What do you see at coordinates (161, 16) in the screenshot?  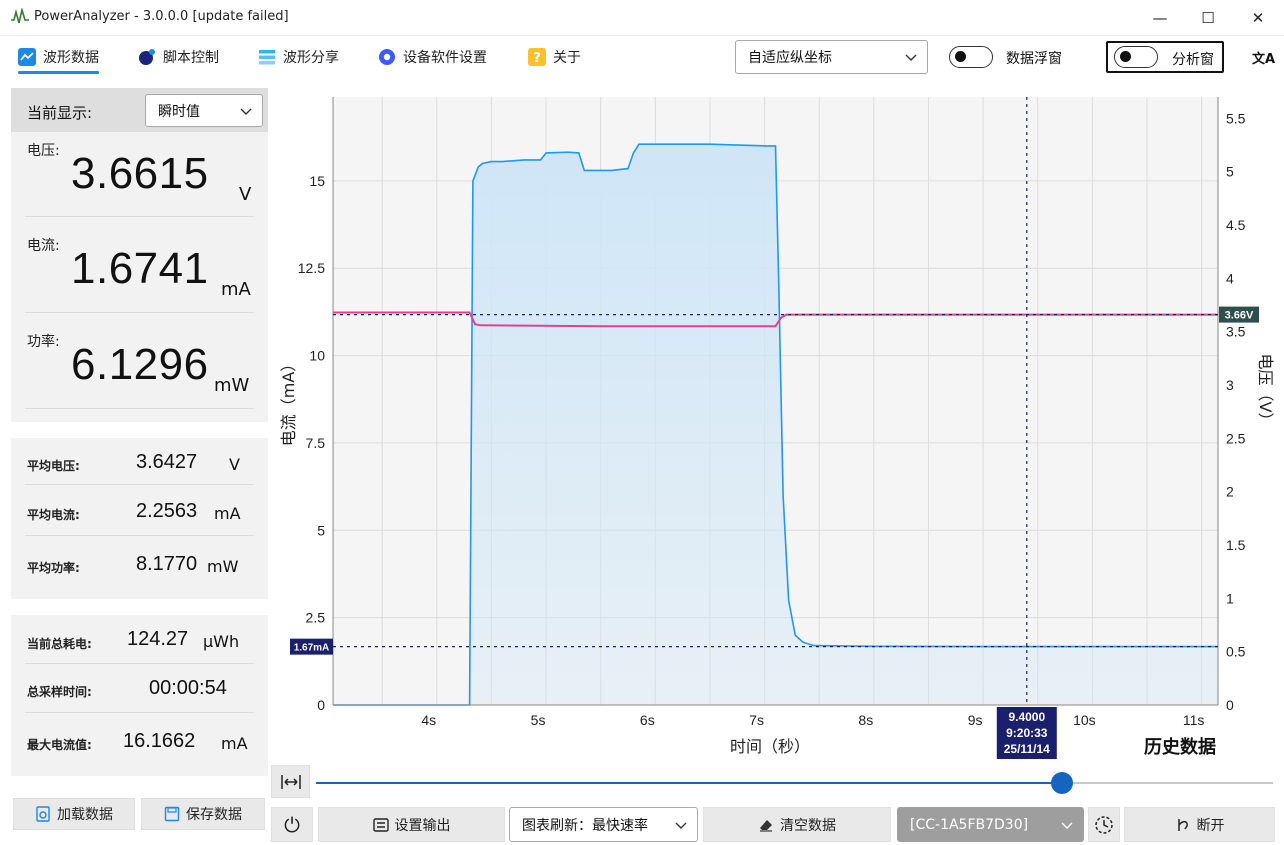 I see `window-title: PowerAnalyzer - 3.0.0.0 [update failed]` at bounding box center [161, 16].